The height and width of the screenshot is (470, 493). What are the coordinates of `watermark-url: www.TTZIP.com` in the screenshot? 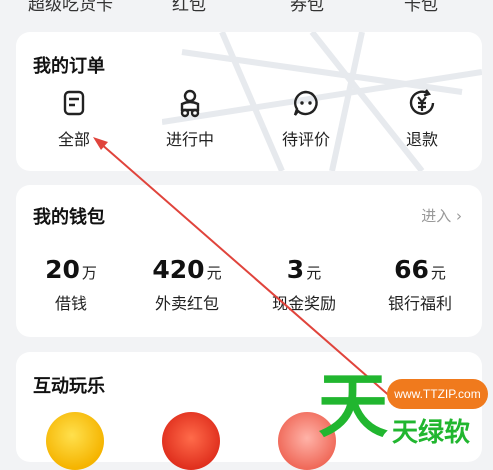 It's located at (437, 394).